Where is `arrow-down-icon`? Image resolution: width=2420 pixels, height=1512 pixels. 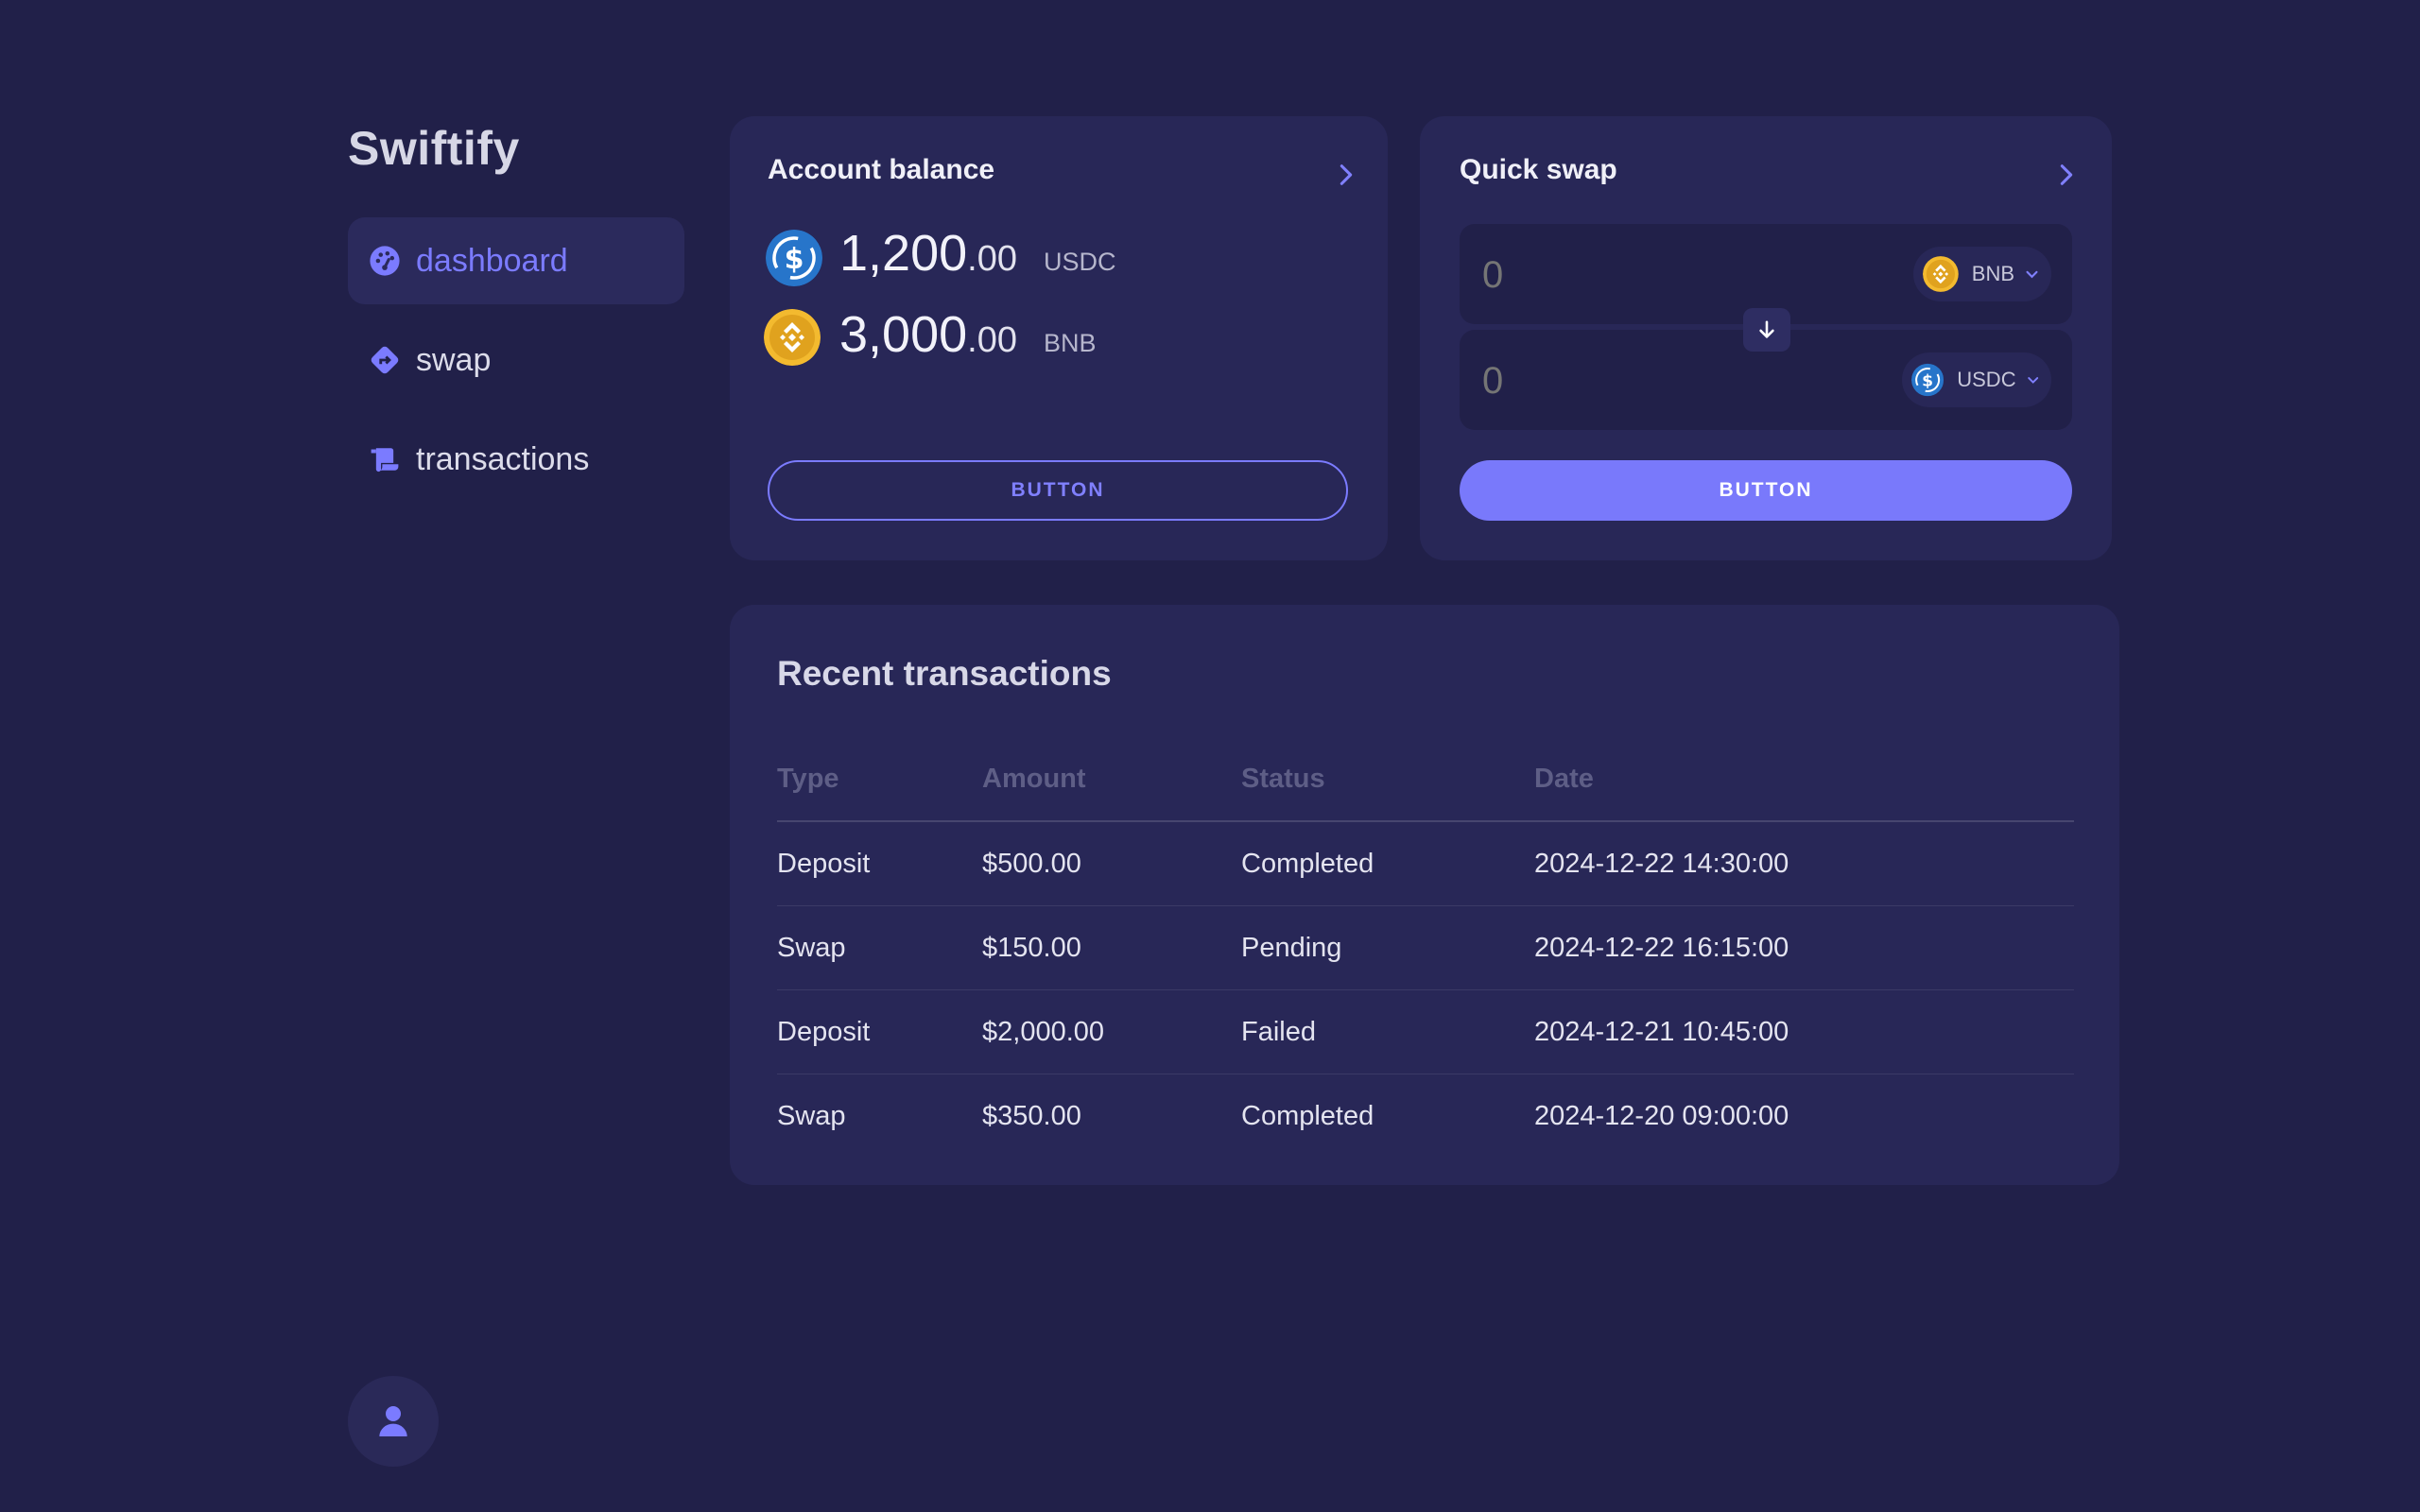 arrow-down-icon is located at coordinates (1766, 329).